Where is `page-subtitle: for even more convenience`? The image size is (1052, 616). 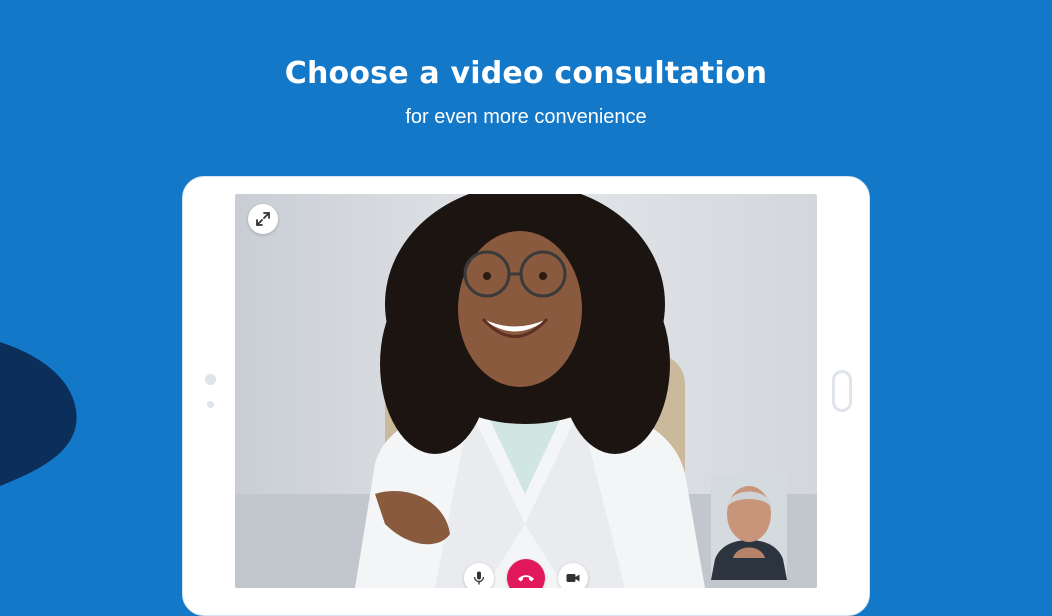
page-subtitle: for even more convenience is located at coordinates (526, 117).